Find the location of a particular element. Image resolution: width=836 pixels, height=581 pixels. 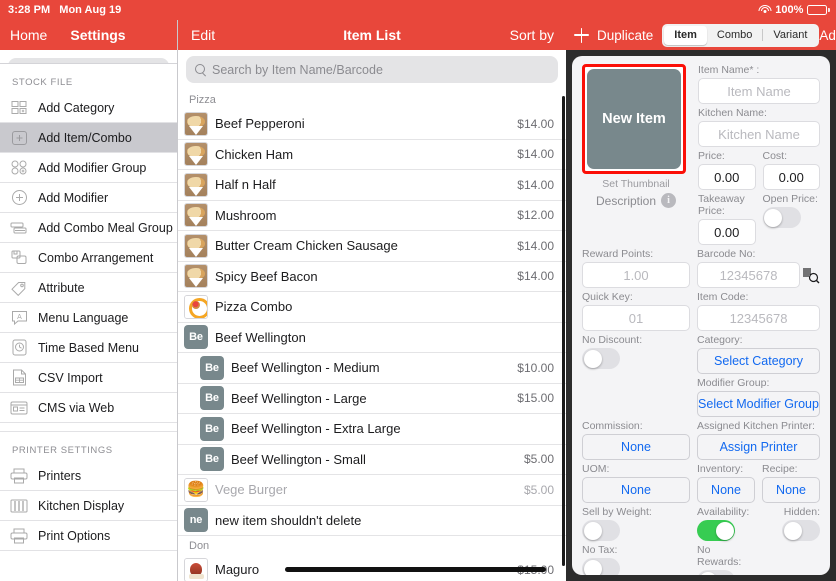

list-item: Be Beef Wellington is located at coordinates (372, 337).